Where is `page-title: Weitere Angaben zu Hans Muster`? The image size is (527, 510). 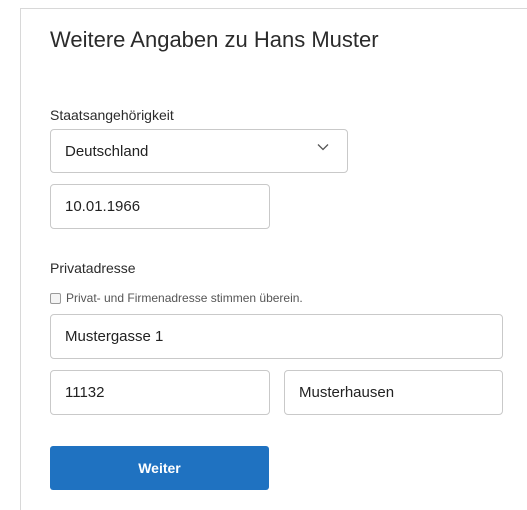
page-title: Weitere Angaben zu Hans Muster is located at coordinates (214, 39).